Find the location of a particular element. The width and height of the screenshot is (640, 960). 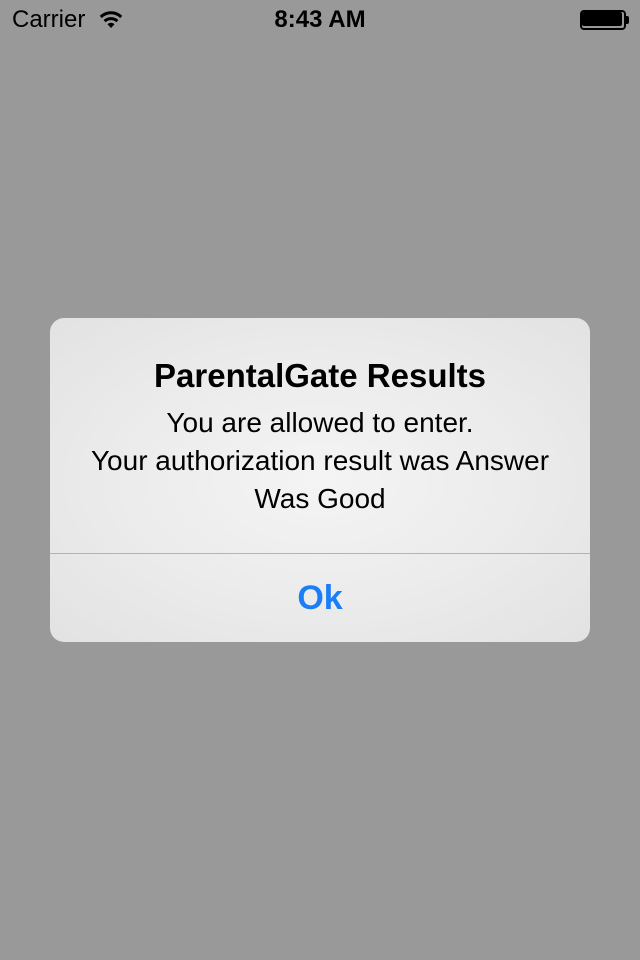

alert-title: ParentalGate Results is located at coordinates (320, 375).